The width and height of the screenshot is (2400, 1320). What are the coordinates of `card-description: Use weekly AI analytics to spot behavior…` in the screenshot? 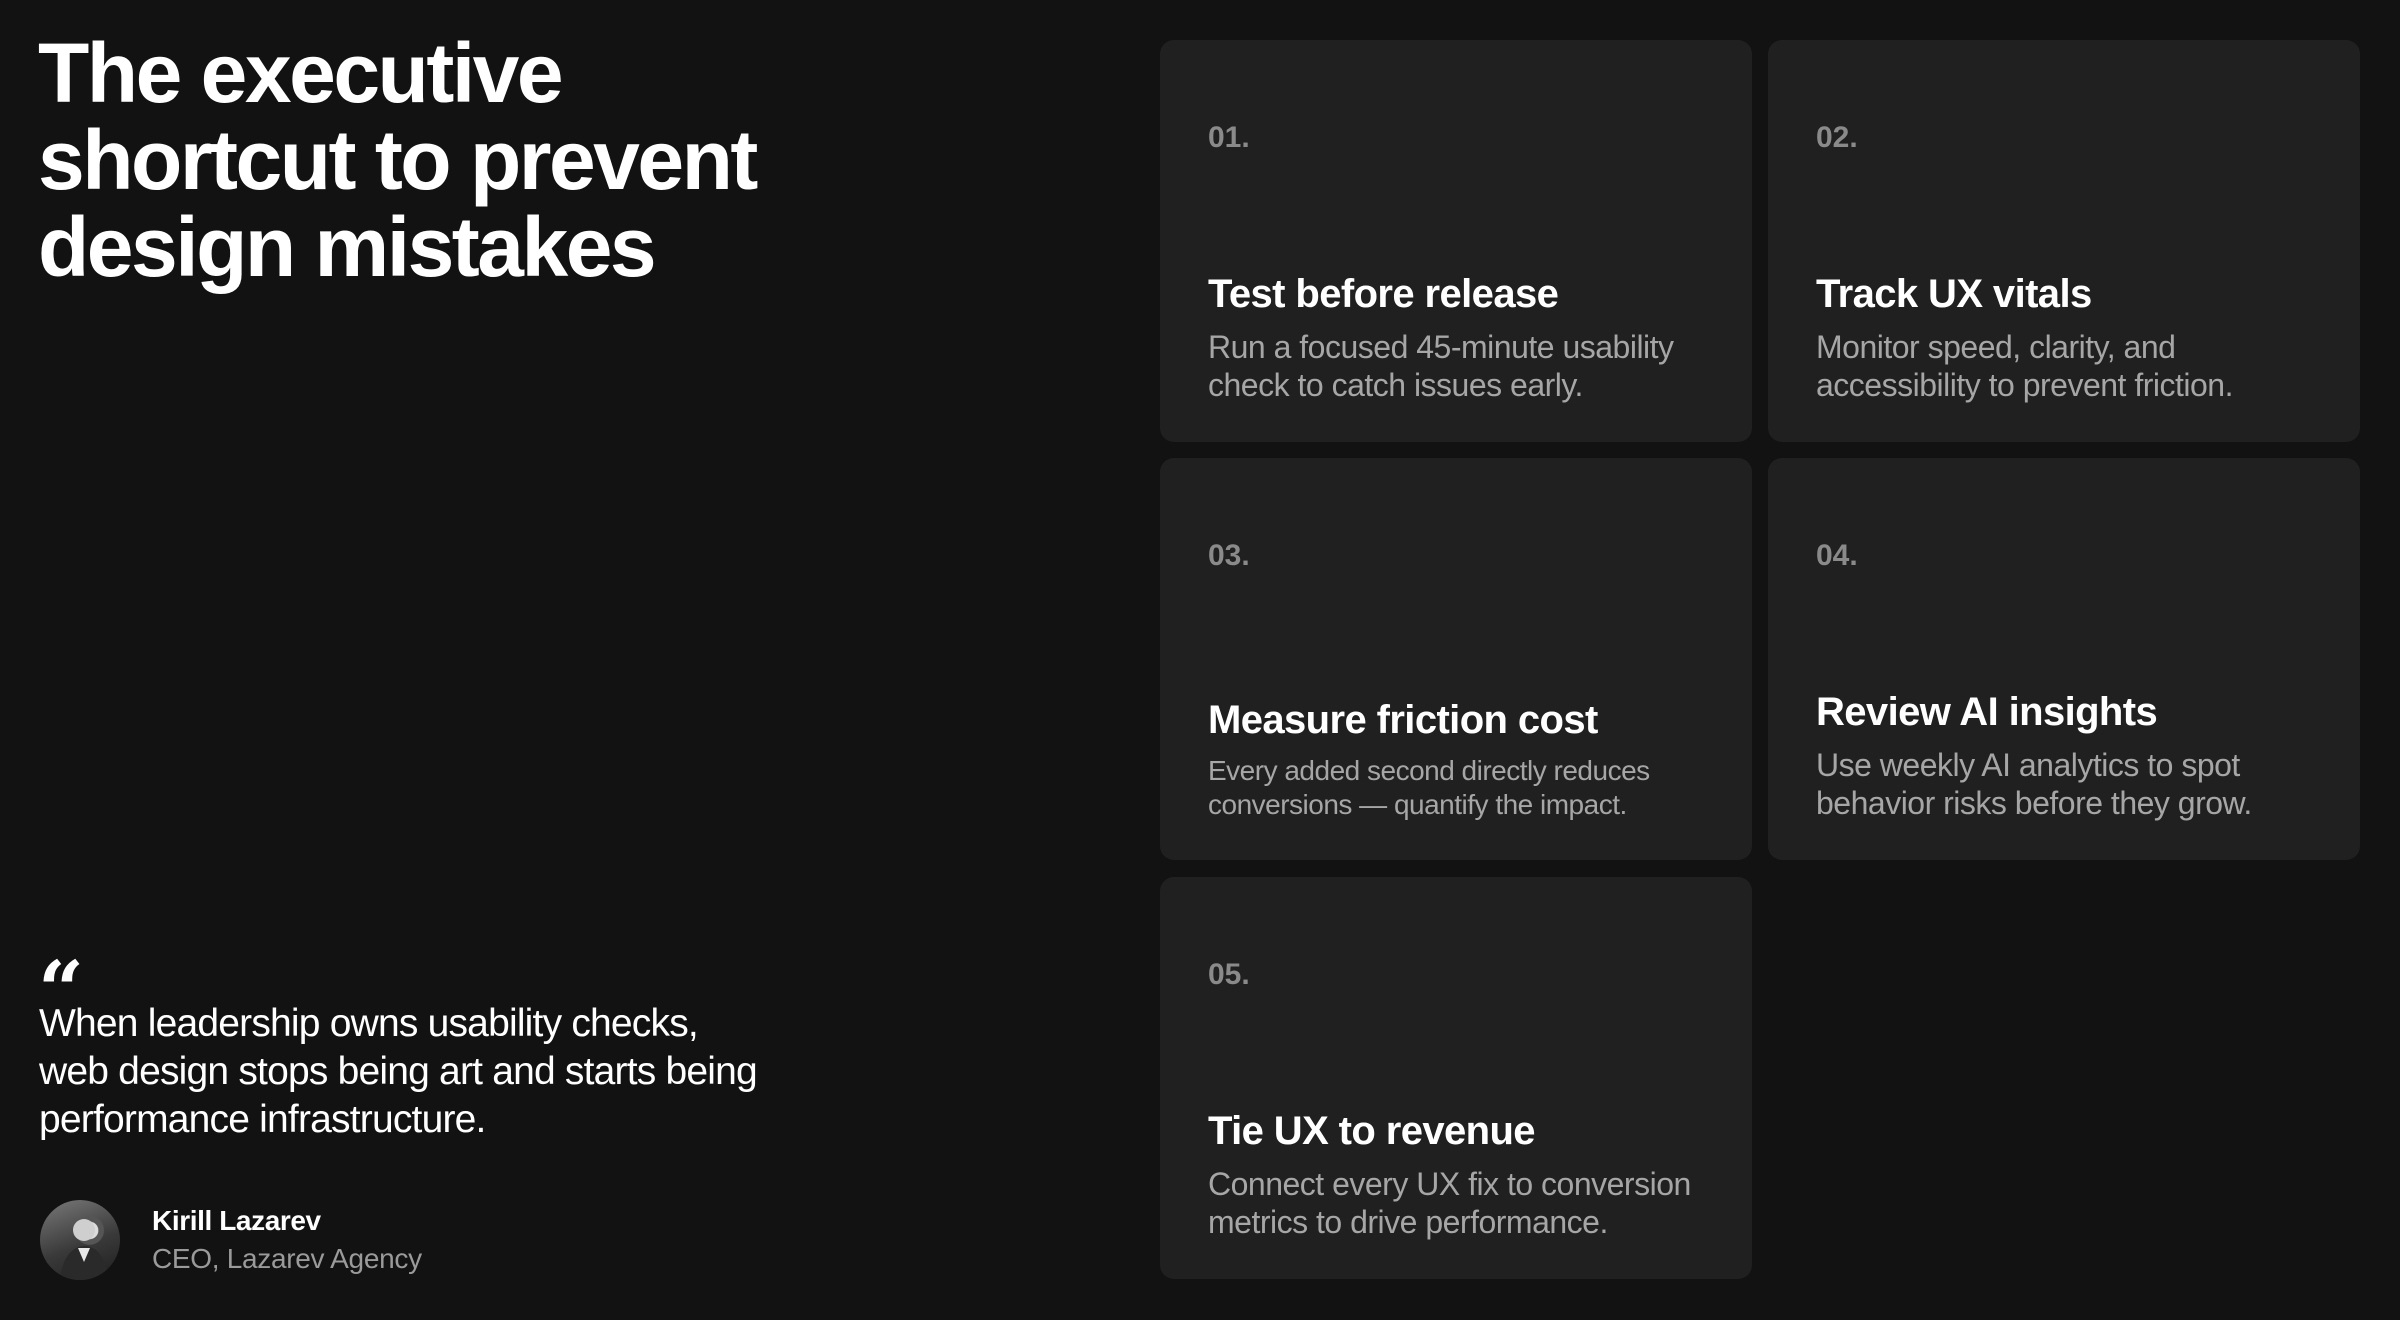 It's located at (2034, 784).